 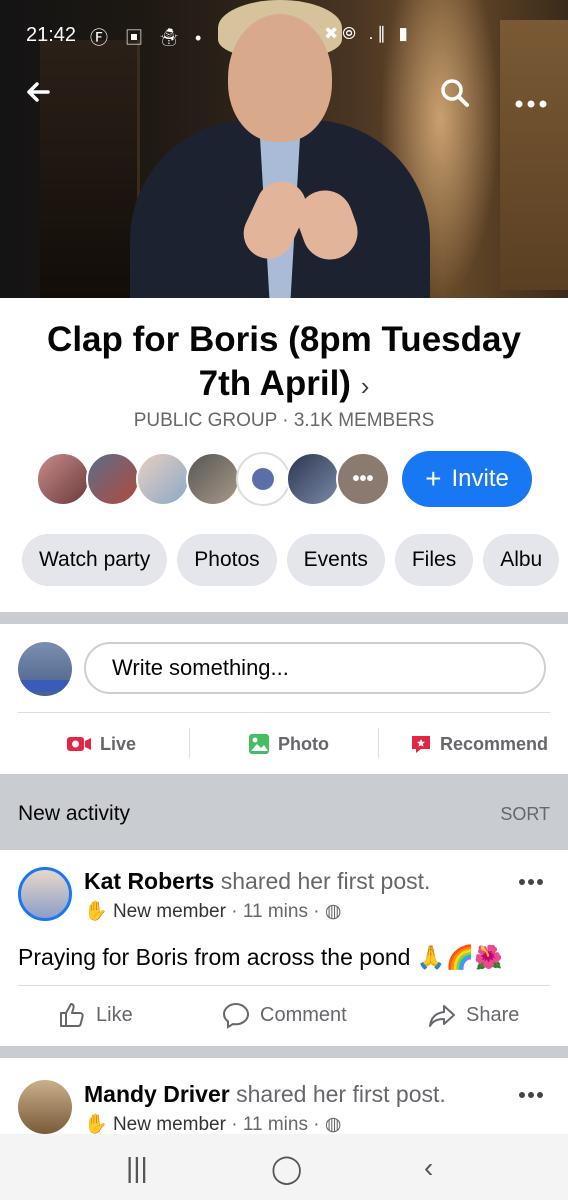 I want to click on recommend-label: Recommend, so click(x=494, y=743).